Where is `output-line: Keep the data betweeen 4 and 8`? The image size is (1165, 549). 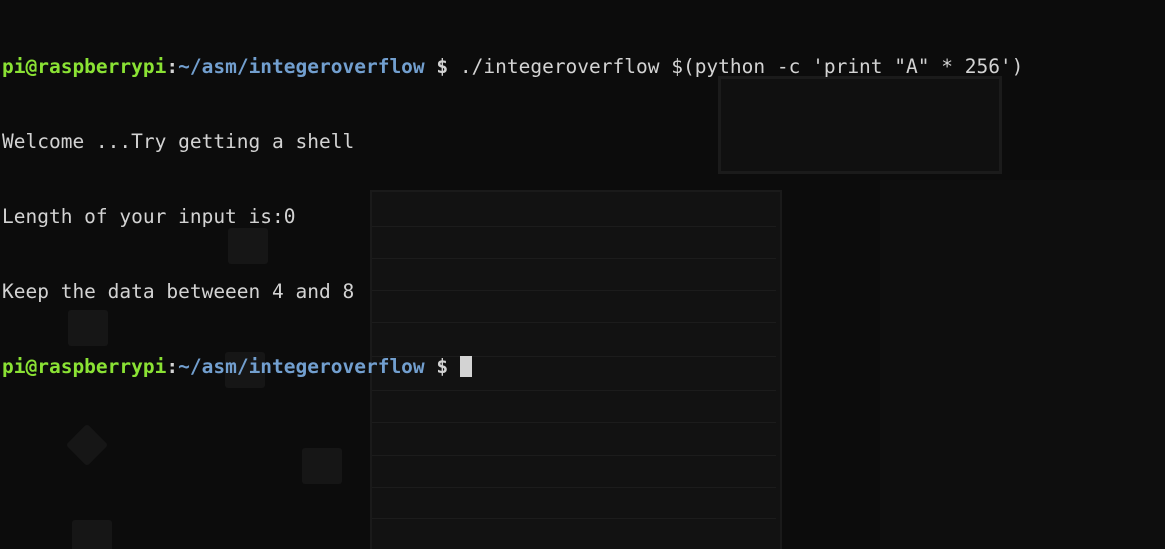 output-line: Keep the data betweeen 4 and 8 is located at coordinates (178, 291).